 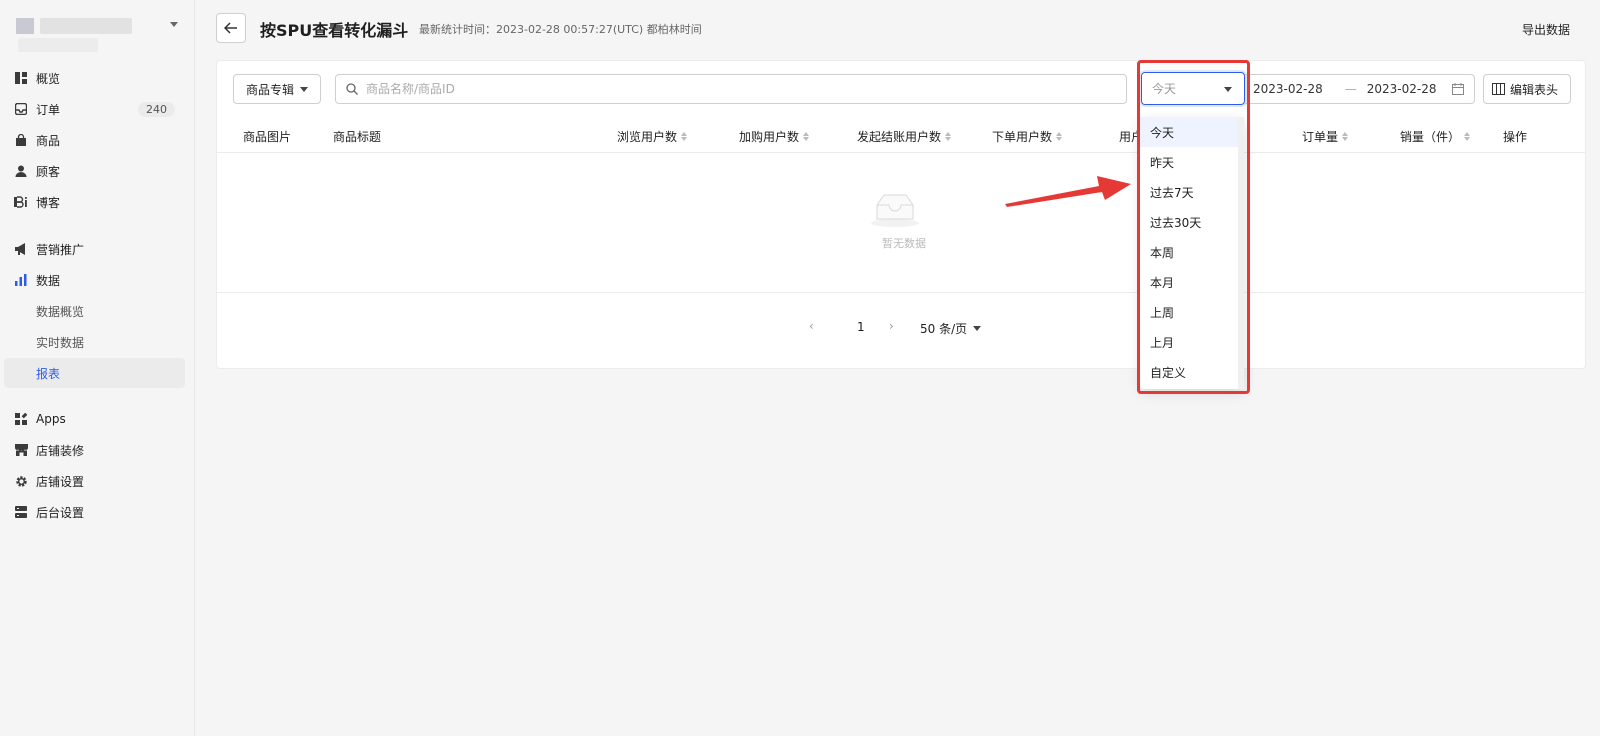 What do you see at coordinates (1458, 89) in the screenshot?
I see `calendar-icon` at bounding box center [1458, 89].